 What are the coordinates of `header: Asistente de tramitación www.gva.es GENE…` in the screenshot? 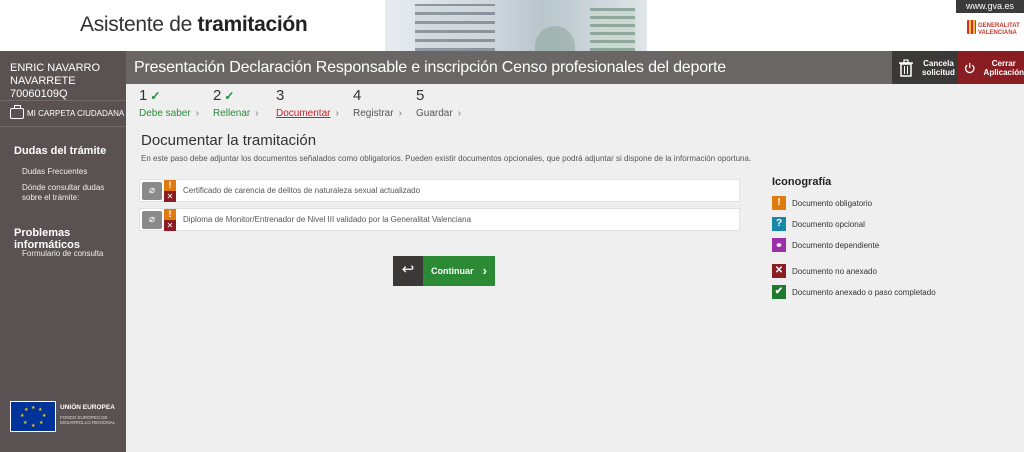 It's located at (512, 25).